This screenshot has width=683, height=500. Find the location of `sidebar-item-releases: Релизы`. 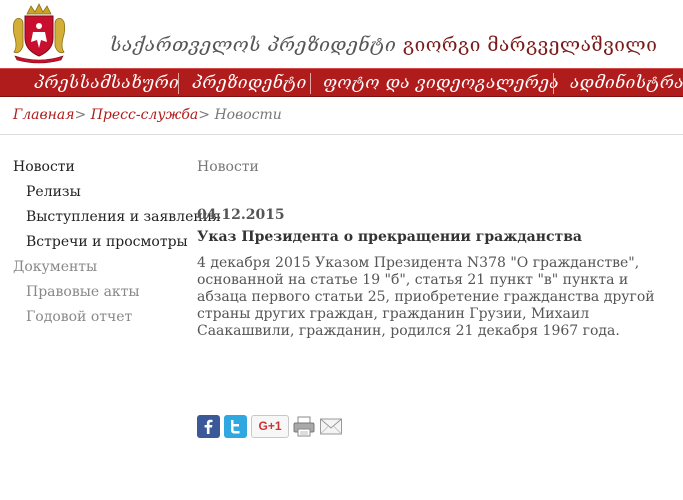

sidebar-item-releases: Релизы is located at coordinates (53, 192).